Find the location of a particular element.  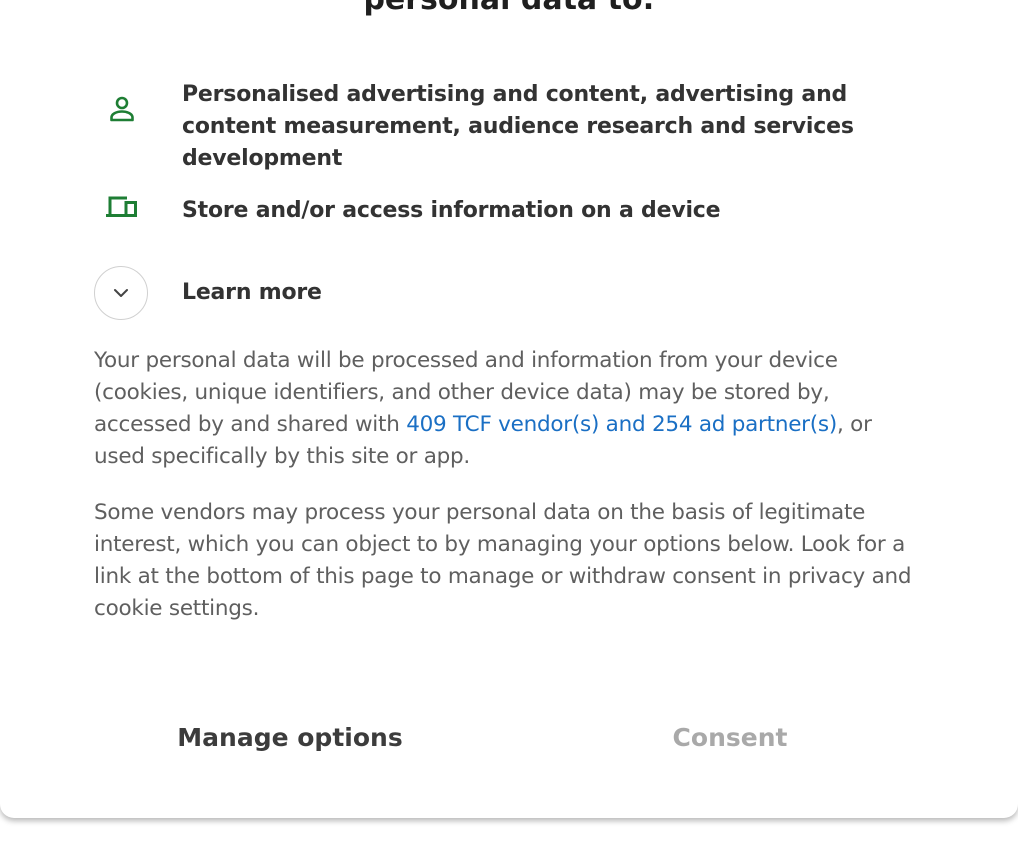

person-icon is located at coordinates (122, 109).